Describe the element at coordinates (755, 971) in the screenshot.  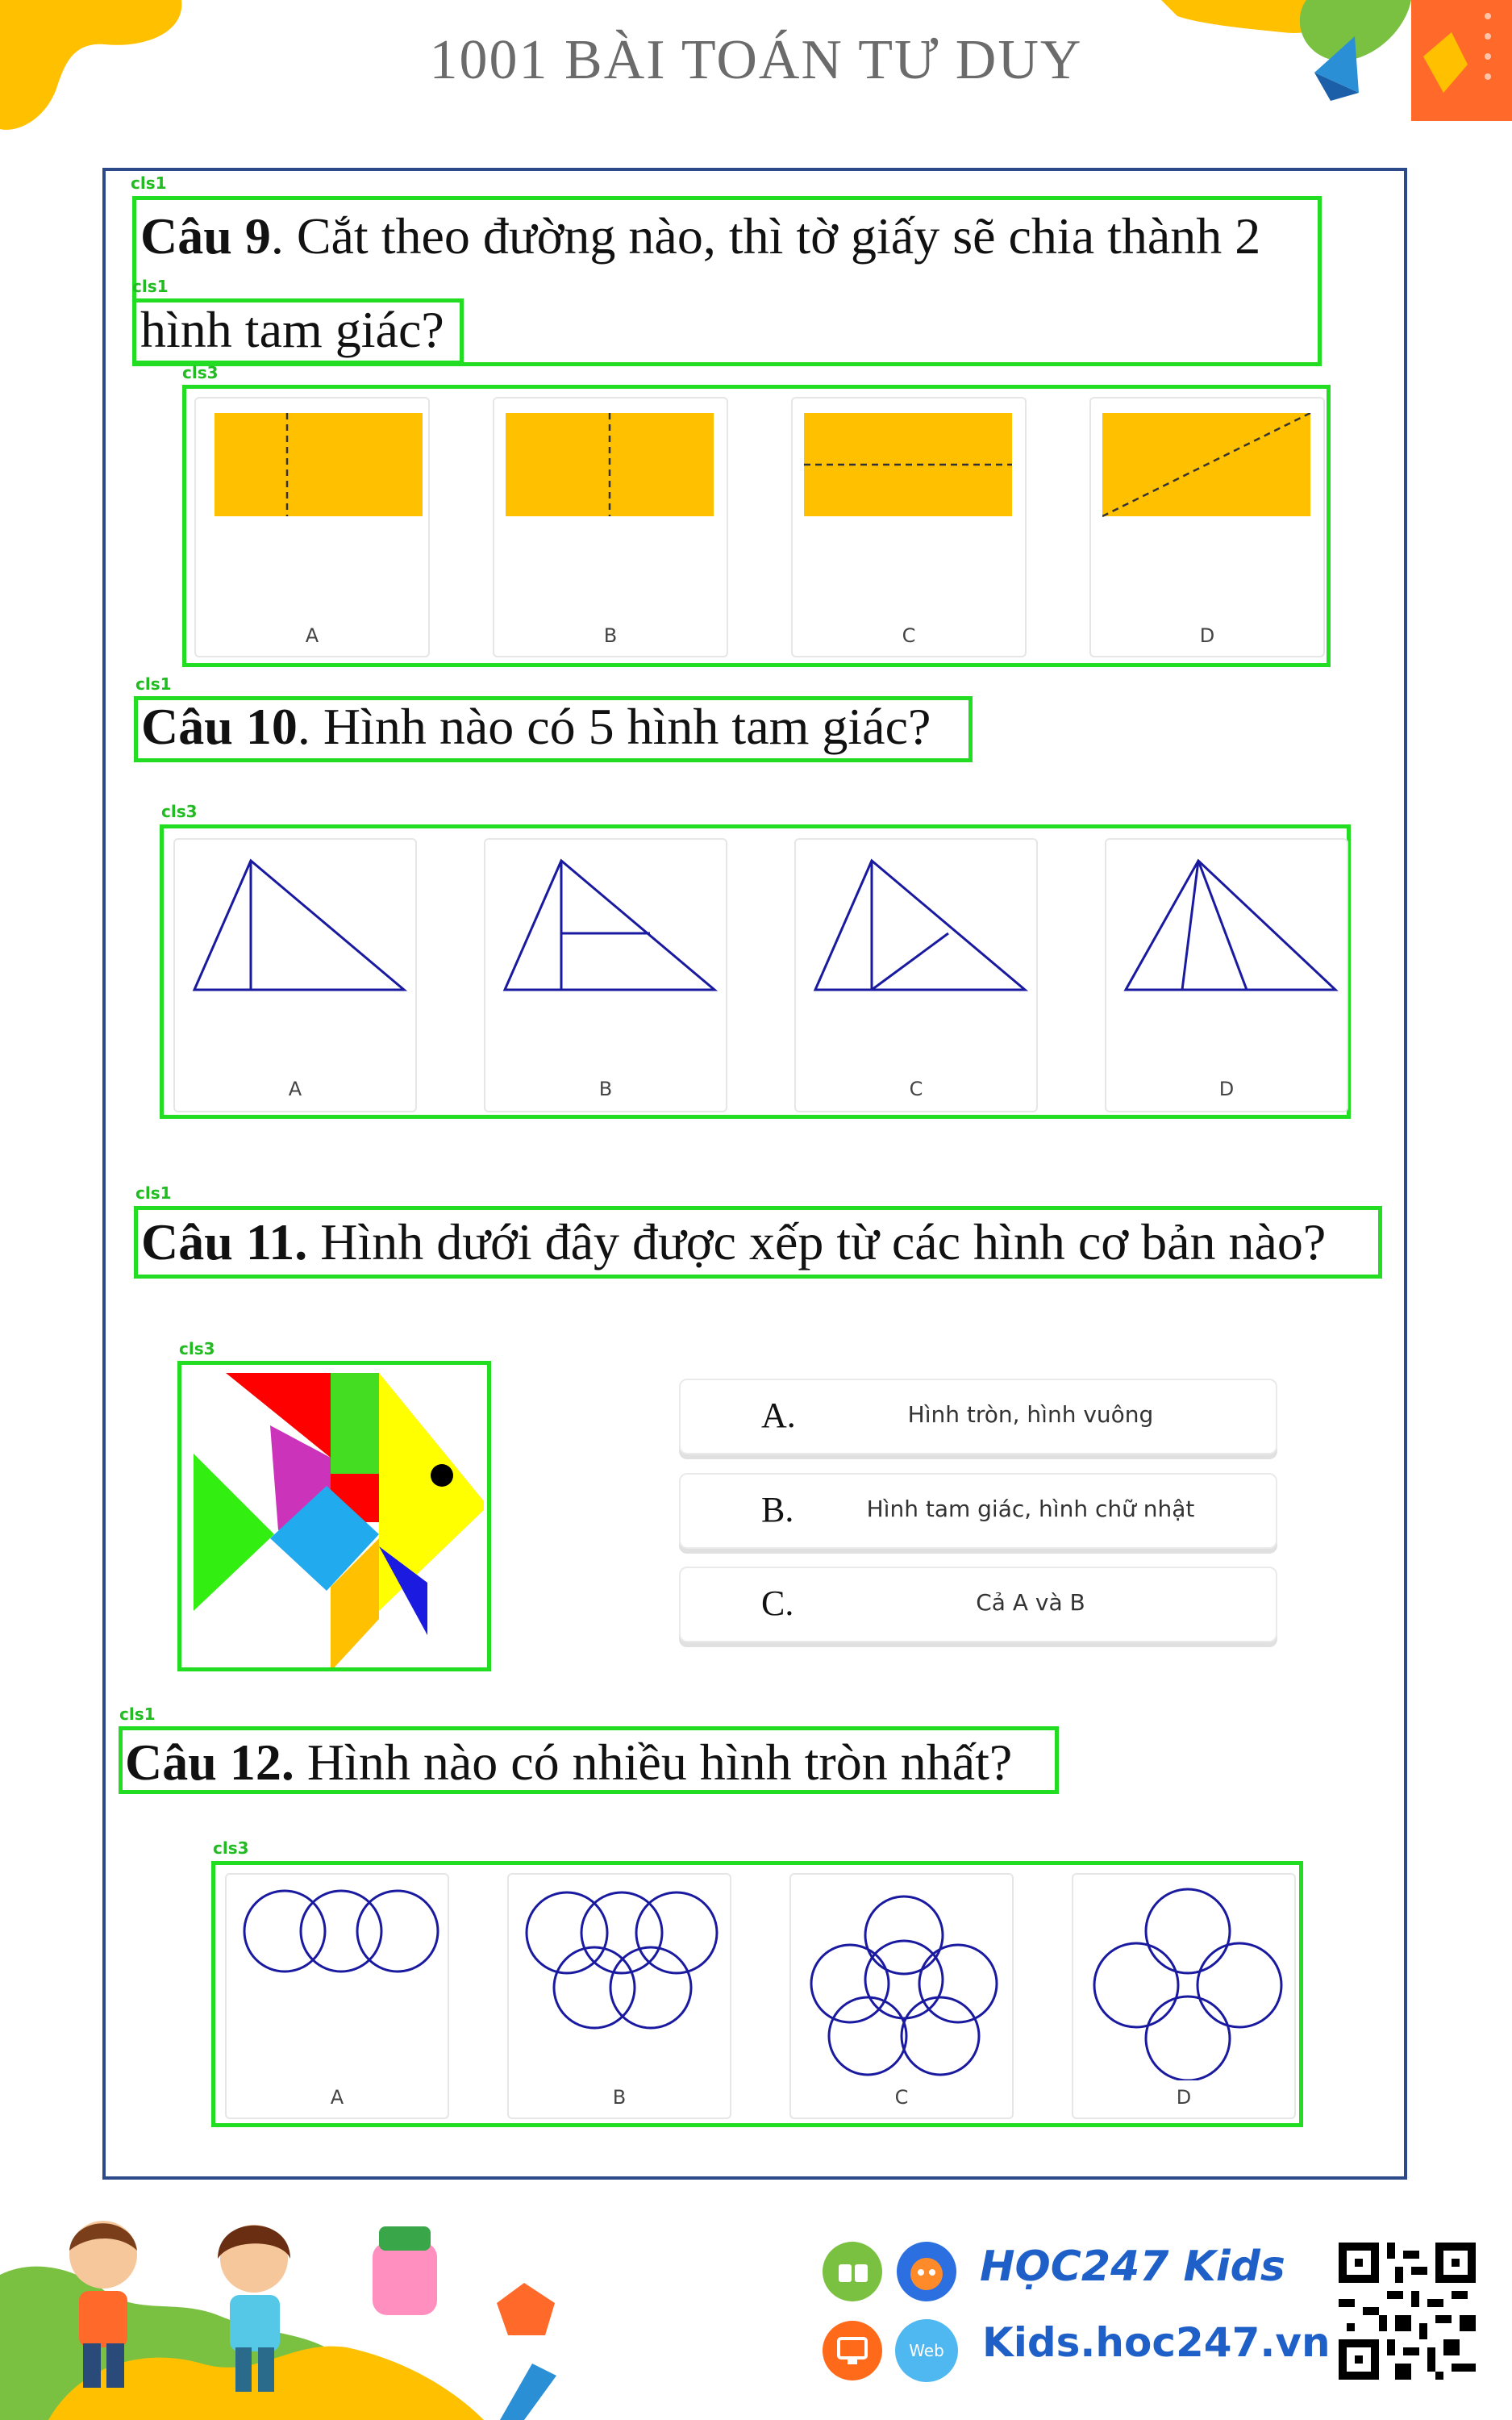
I see `question-10-options-box: A B C D` at that location.